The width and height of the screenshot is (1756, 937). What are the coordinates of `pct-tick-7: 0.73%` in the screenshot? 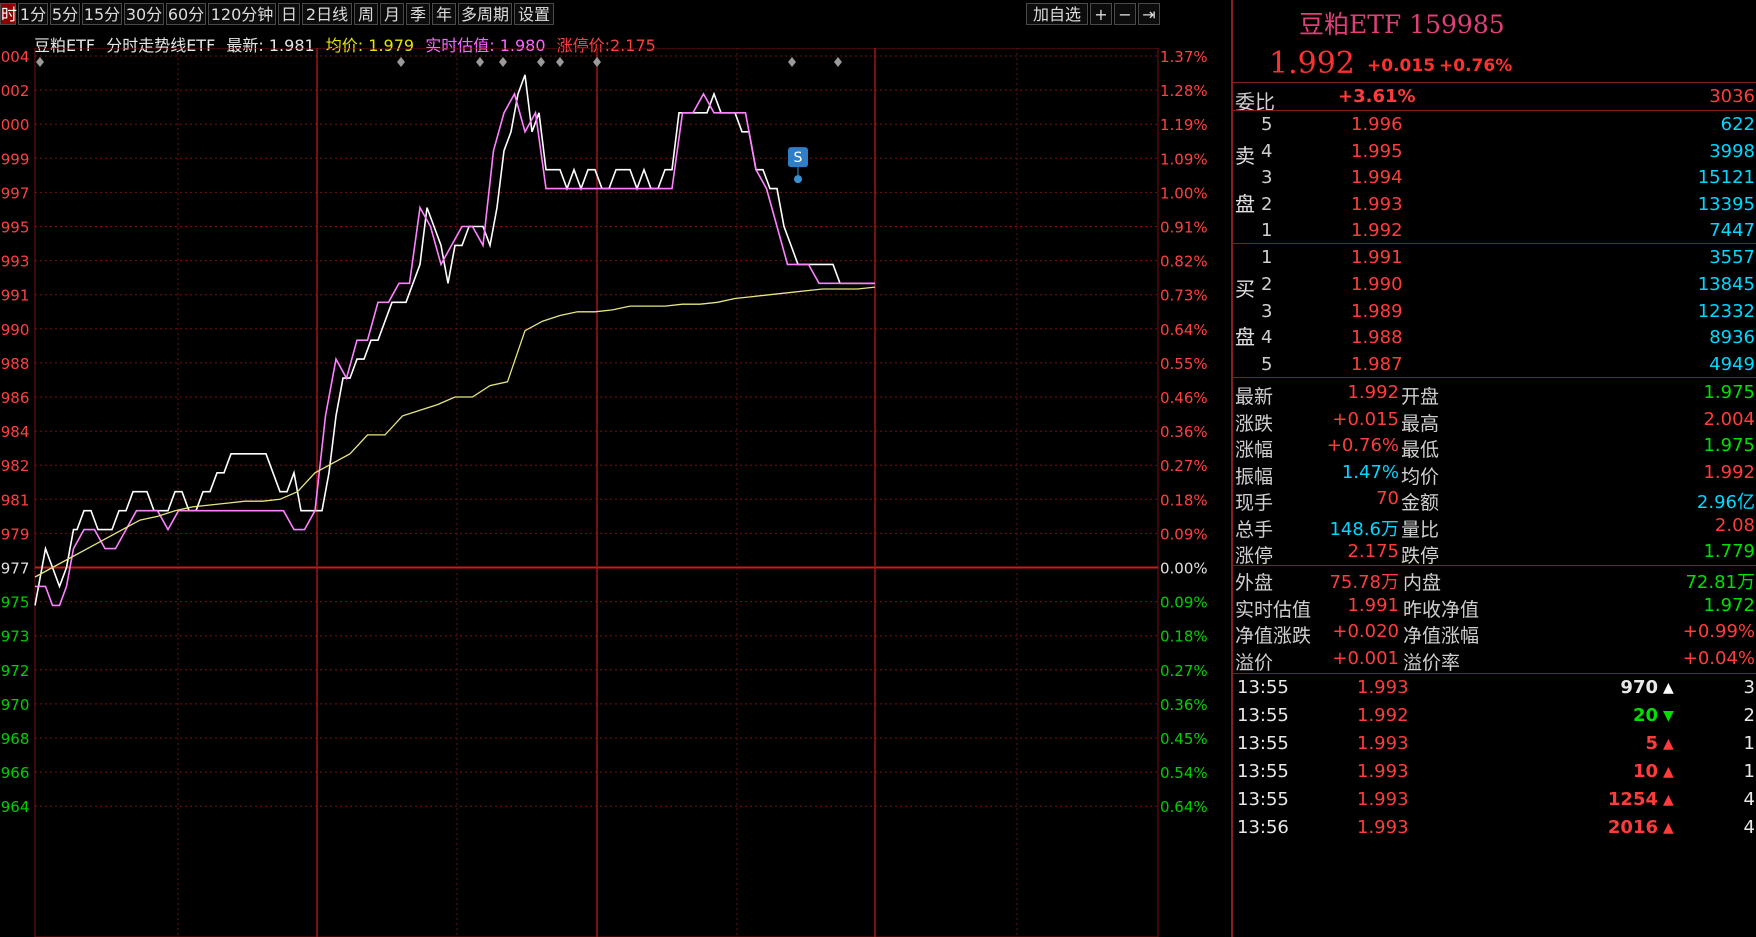 It's located at (1184, 296).